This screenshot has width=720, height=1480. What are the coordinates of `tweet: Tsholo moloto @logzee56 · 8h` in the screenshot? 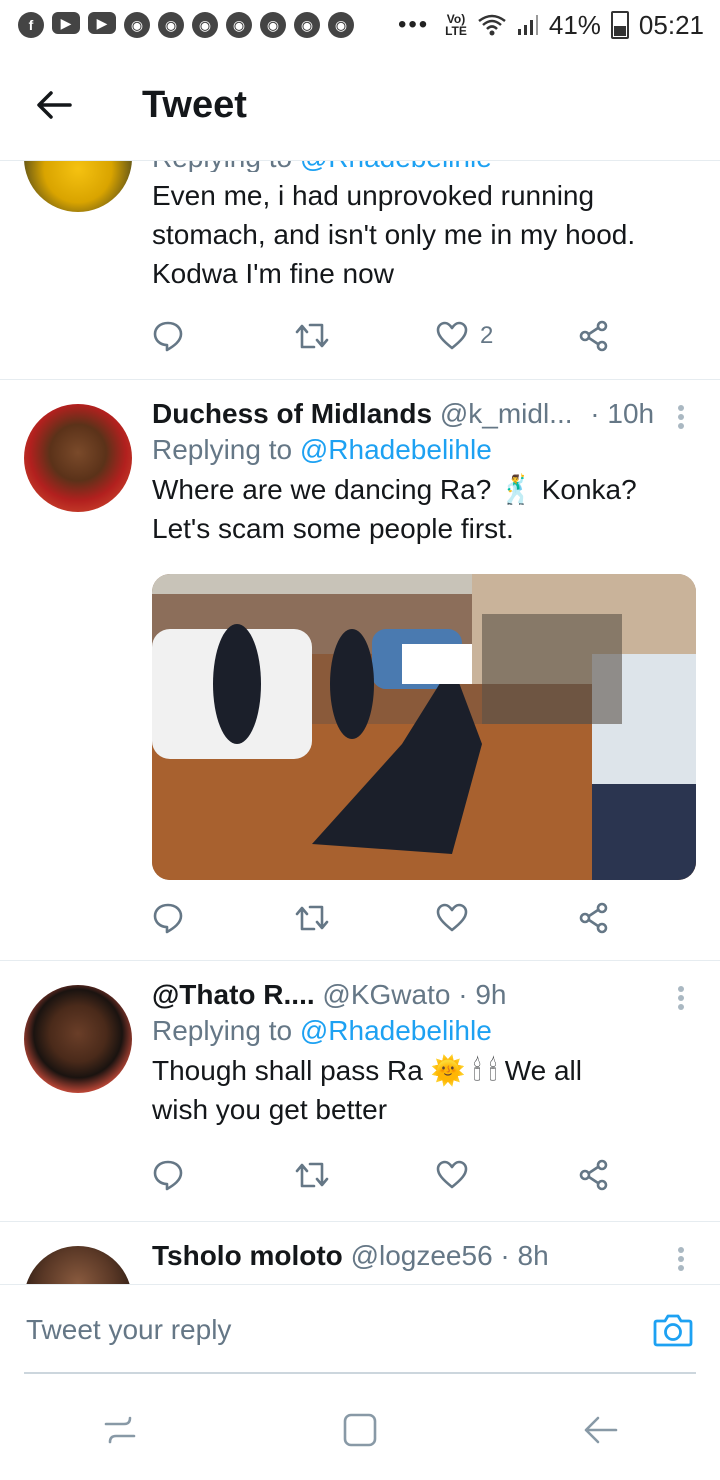 It's located at (360, 1253).